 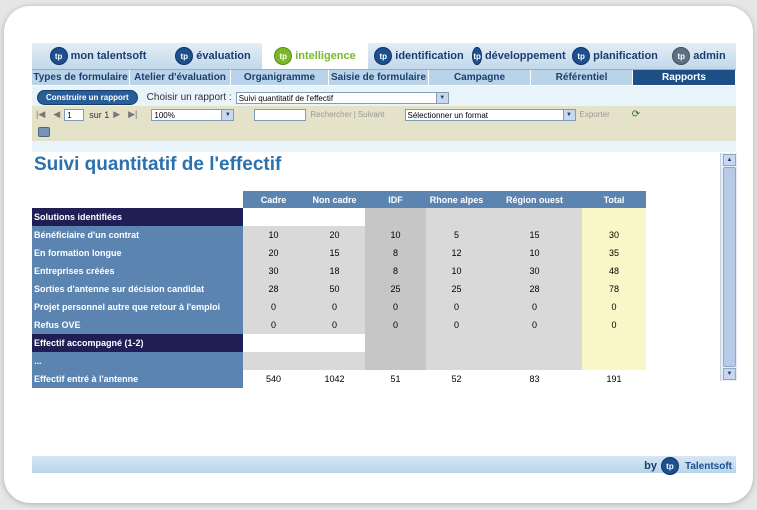 What do you see at coordinates (334, 271) in the screenshot?
I see `table-cell: 18` at bounding box center [334, 271].